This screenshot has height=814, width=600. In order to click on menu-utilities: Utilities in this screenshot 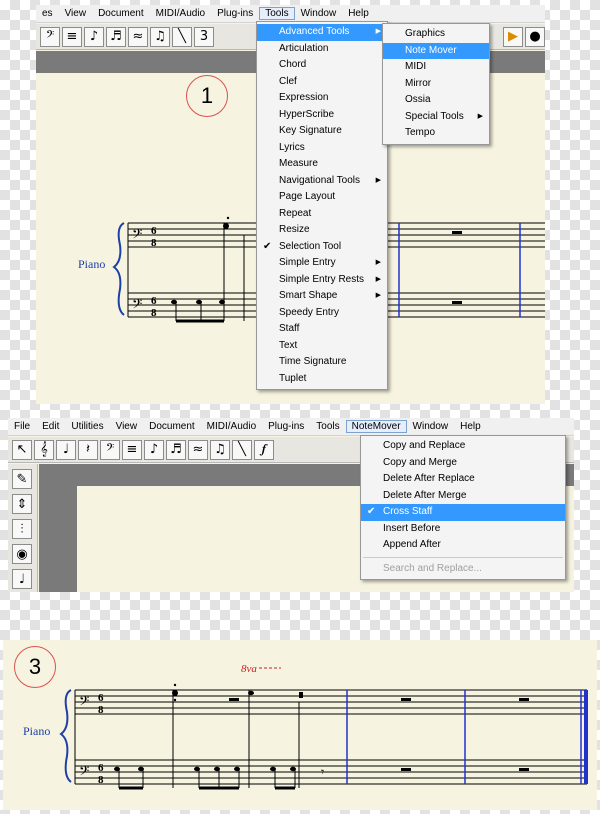, I will do `click(87, 426)`.